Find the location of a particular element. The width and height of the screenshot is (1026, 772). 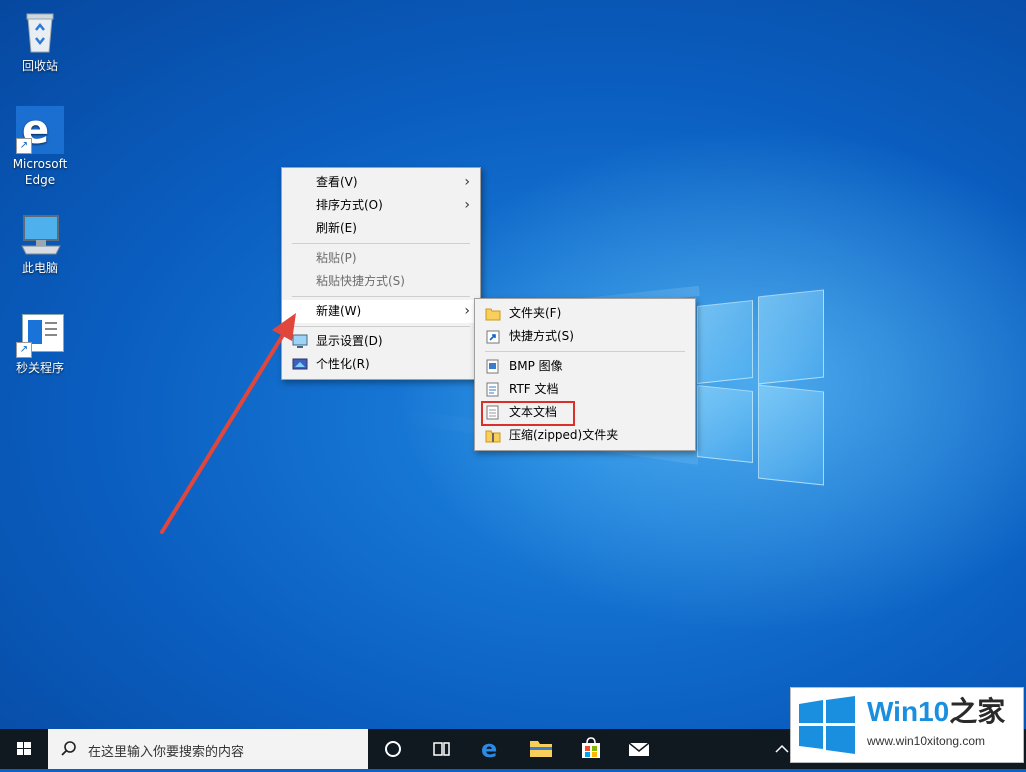

watermark-logo: Win10之家 www.win10xitong.com is located at coordinates (907, 725).